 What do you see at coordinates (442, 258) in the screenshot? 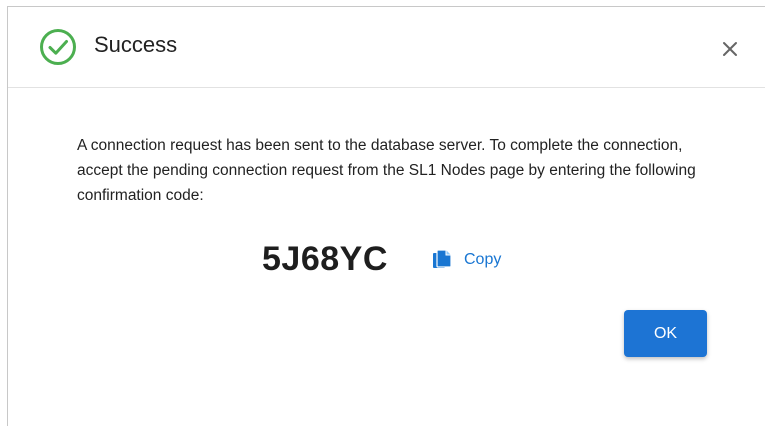
I see `copy-icon` at bounding box center [442, 258].